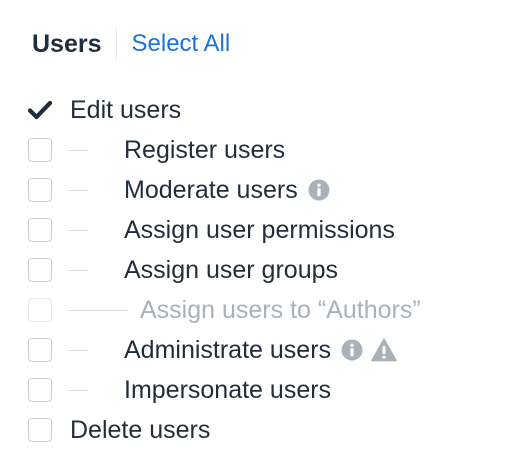 This screenshot has width=516, height=474. What do you see at coordinates (67, 43) in the screenshot?
I see `group-title: Users` at bounding box center [67, 43].